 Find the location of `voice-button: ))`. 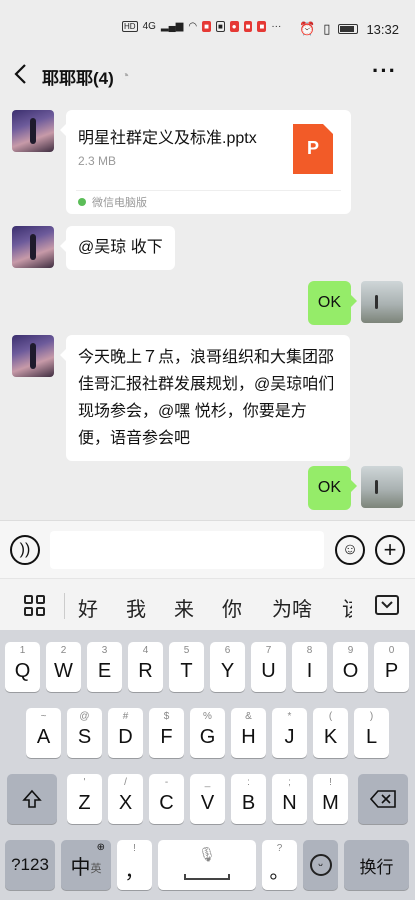

voice-button: )) is located at coordinates (25, 550).